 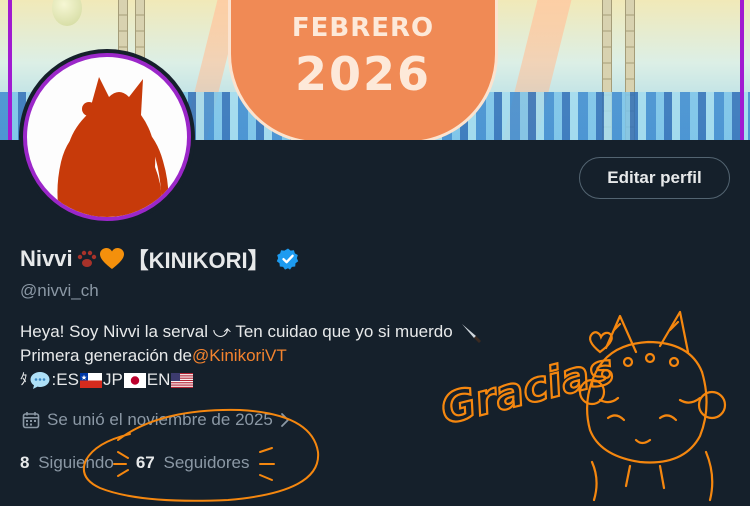 I want to click on poster-year: 2026, so click(x=363, y=74).